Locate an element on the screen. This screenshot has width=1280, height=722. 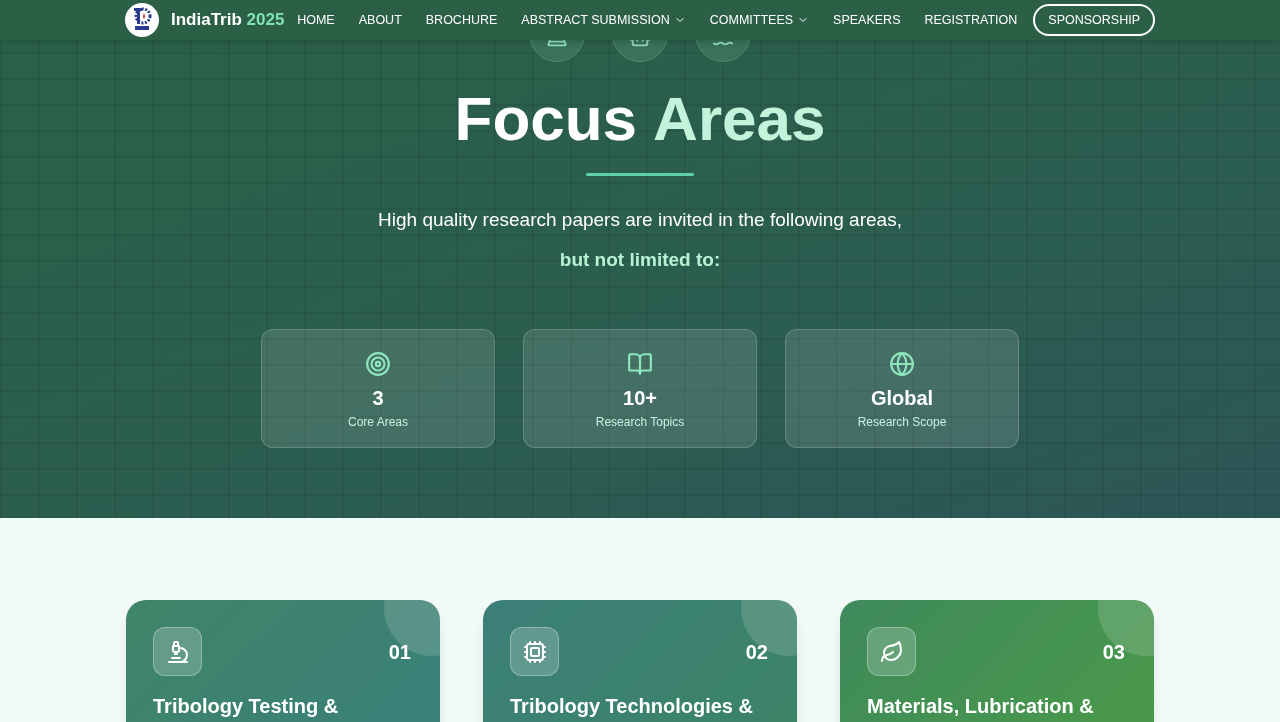
area-title: Tribology Testing & is located at coordinates (246, 706).